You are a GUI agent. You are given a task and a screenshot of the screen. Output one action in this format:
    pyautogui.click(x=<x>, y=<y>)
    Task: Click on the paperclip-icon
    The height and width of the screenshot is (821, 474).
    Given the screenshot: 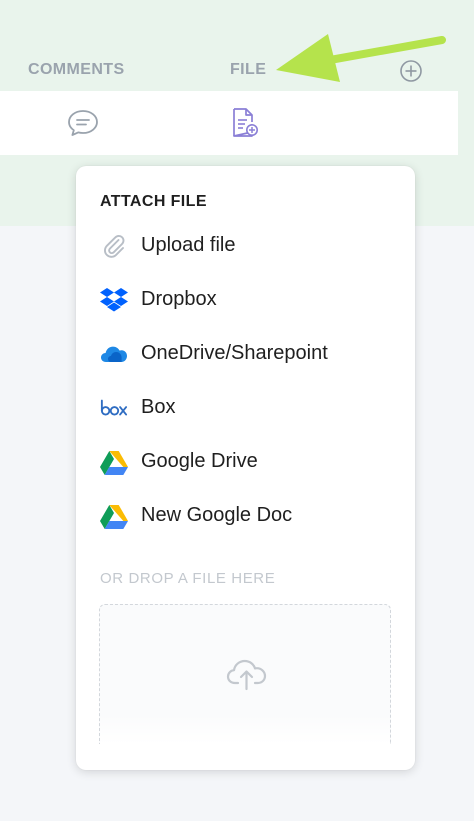 What is the action you would take?
    pyautogui.click(x=114, y=246)
    